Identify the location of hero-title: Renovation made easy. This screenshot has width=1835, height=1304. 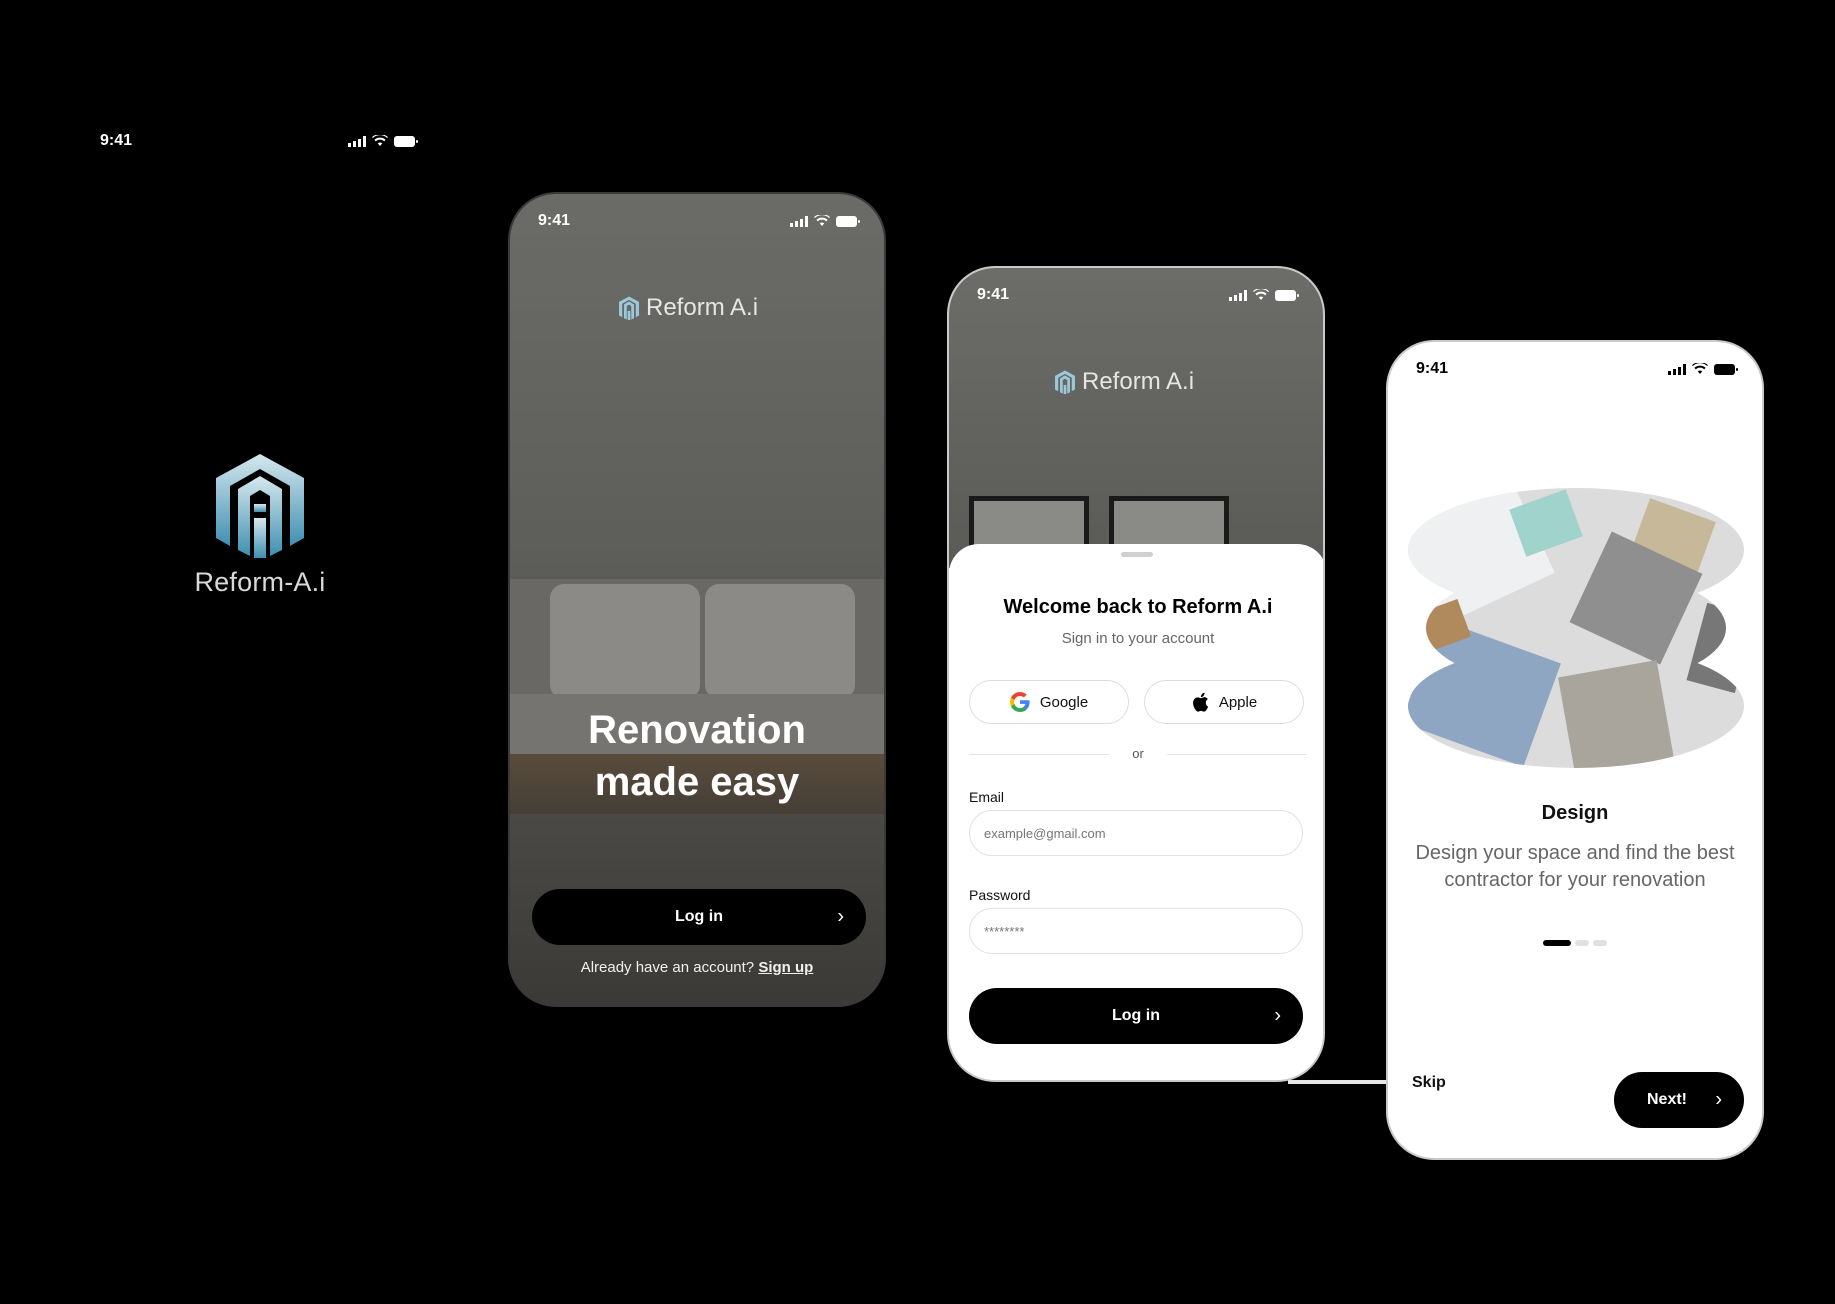
(697, 756).